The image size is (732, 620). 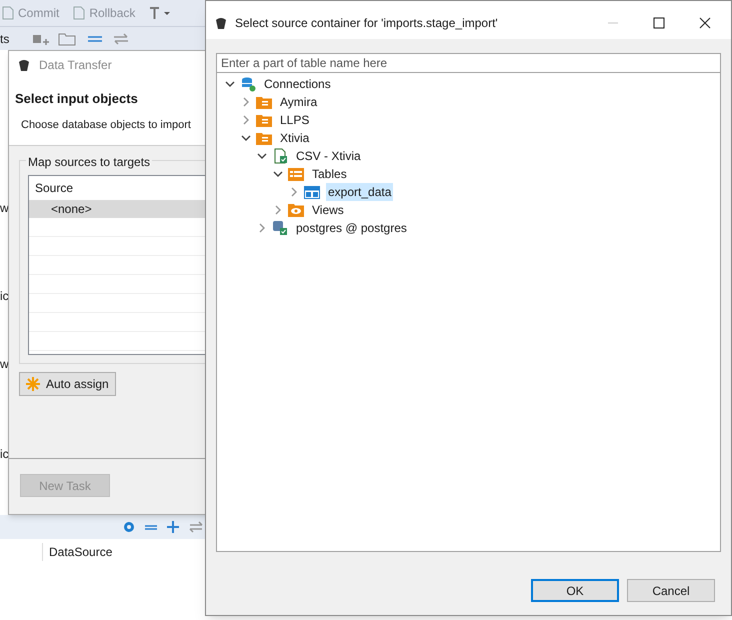 What do you see at coordinates (33, 384) in the screenshot?
I see `asterisk-icon` at bounding box center [33, 384].